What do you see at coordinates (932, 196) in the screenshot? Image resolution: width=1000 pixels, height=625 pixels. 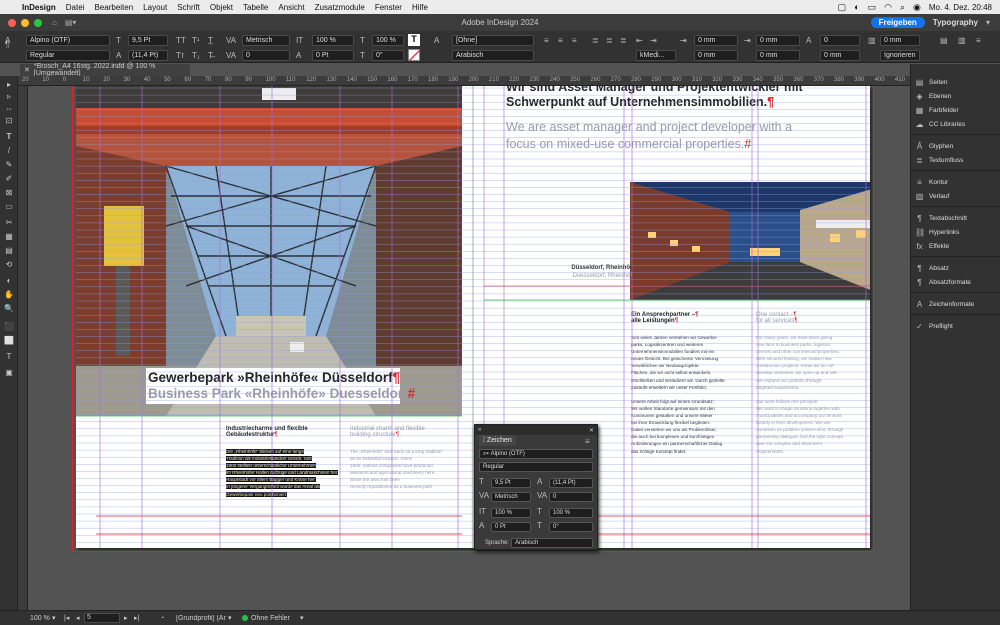 I see `panel-item-verlauf: ▨ Verlauf` at bounding box center [932, 196].